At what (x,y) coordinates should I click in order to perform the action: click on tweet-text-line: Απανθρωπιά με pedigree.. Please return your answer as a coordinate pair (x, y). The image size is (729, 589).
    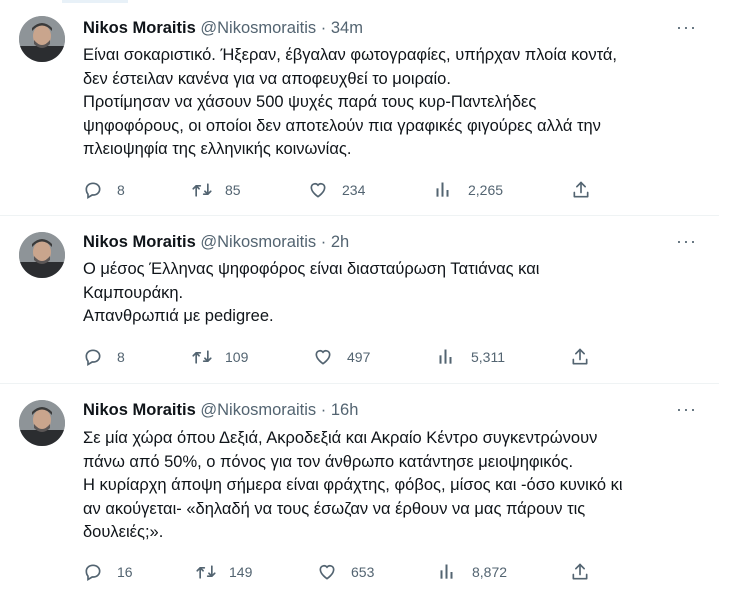
    Looking at the image, I should click on (178, 316).